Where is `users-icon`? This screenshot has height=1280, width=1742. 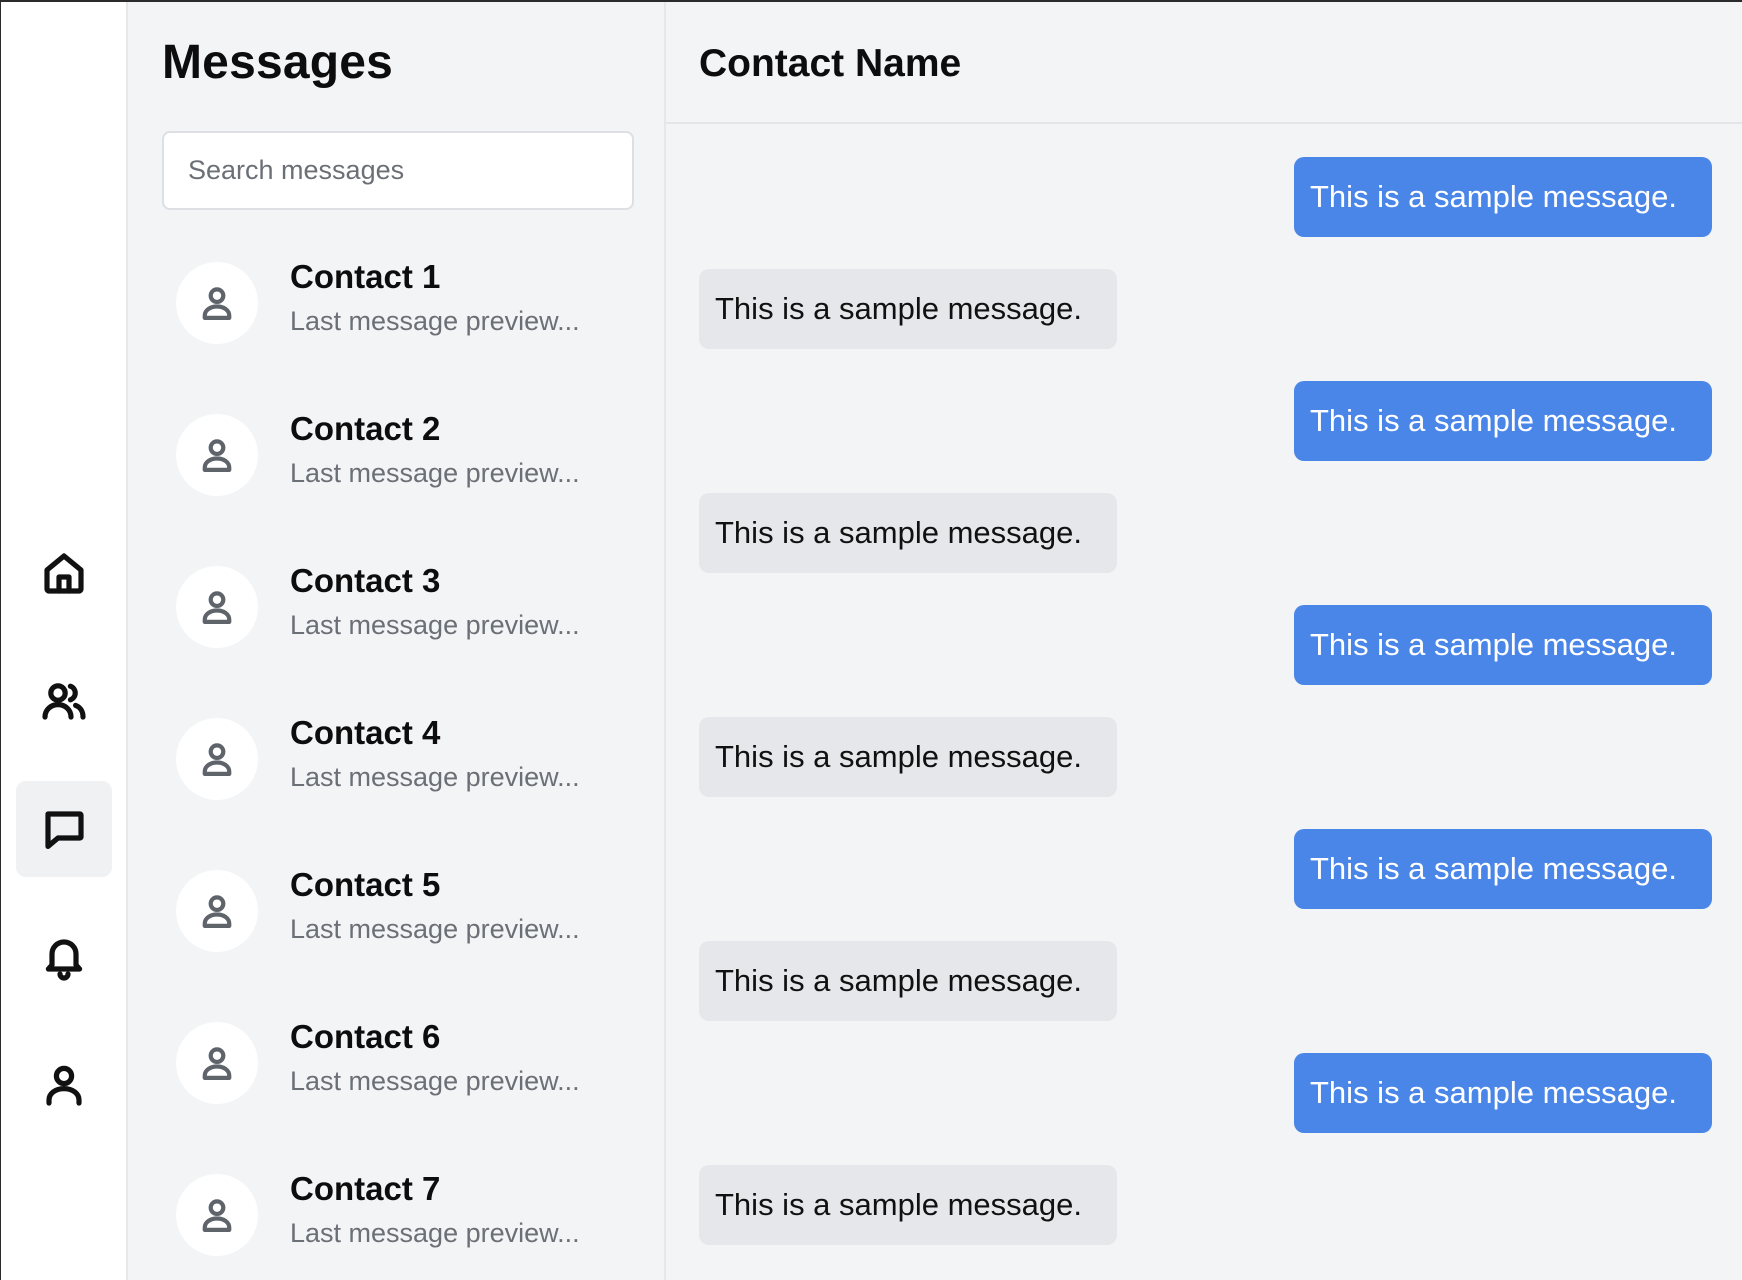
users-icon is located at coordinates (64, 701).